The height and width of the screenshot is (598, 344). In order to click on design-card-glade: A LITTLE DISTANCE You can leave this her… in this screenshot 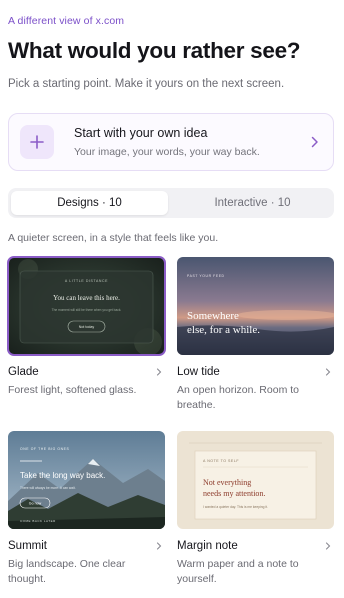, I will do `click(86, 327)`.